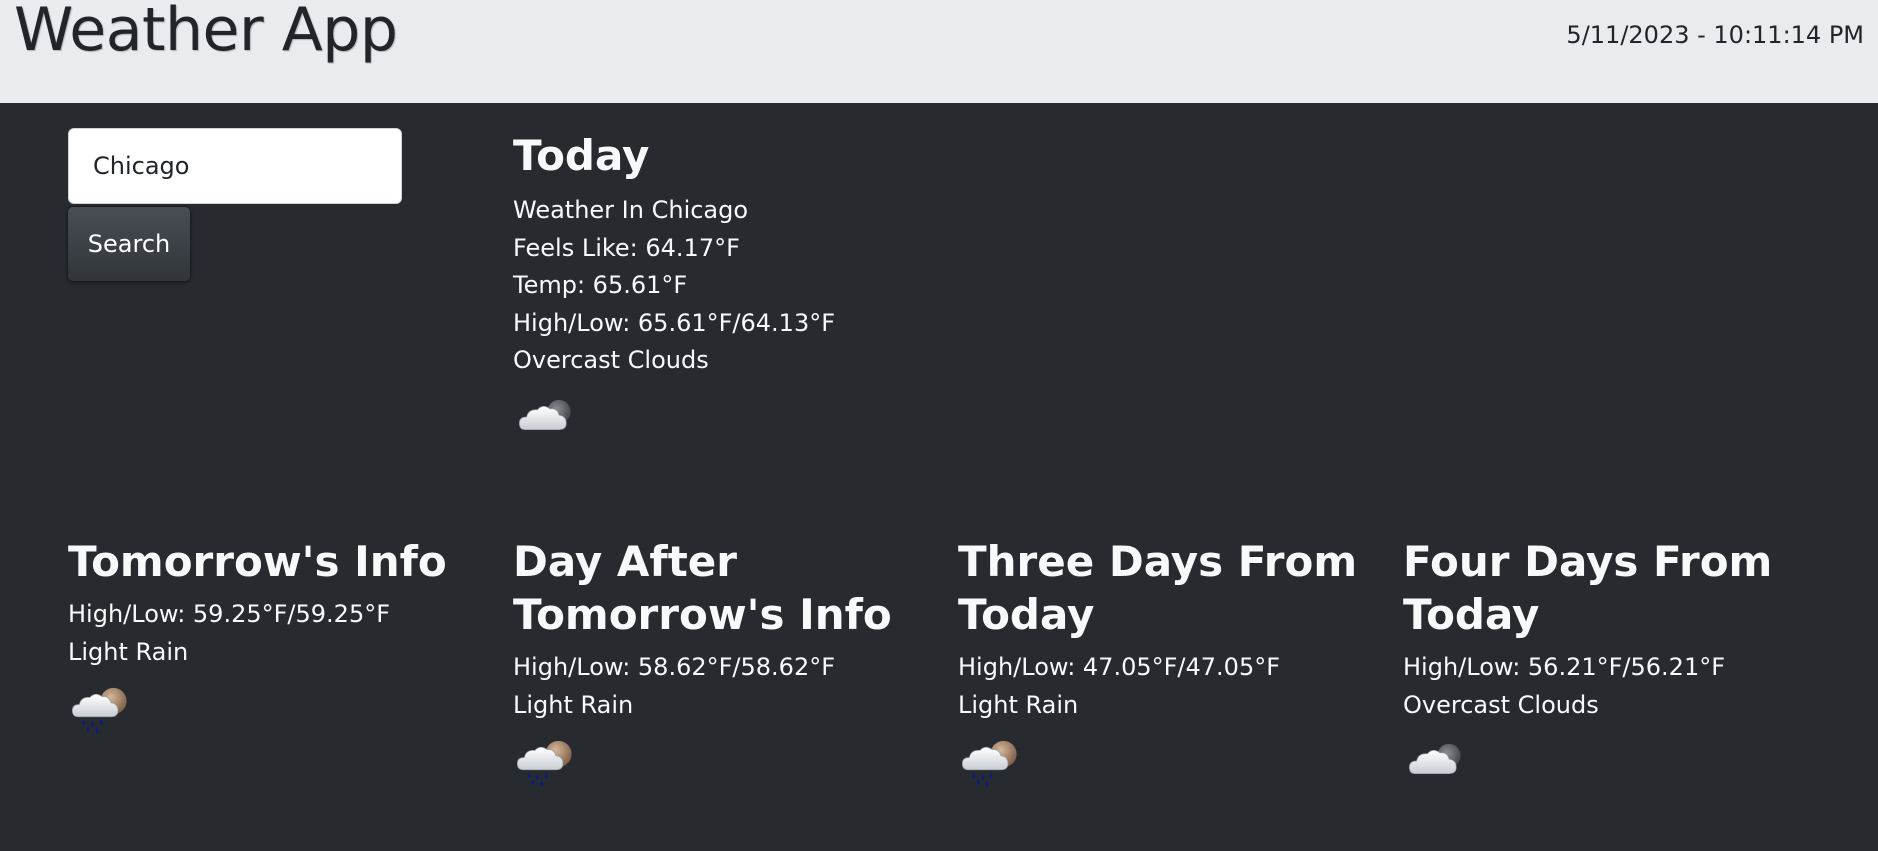 This screenshot has height=851, width=1878. I want to click on current-datetime: 5/11/2023 - 10:11:14 PM, so click(1715, 35).